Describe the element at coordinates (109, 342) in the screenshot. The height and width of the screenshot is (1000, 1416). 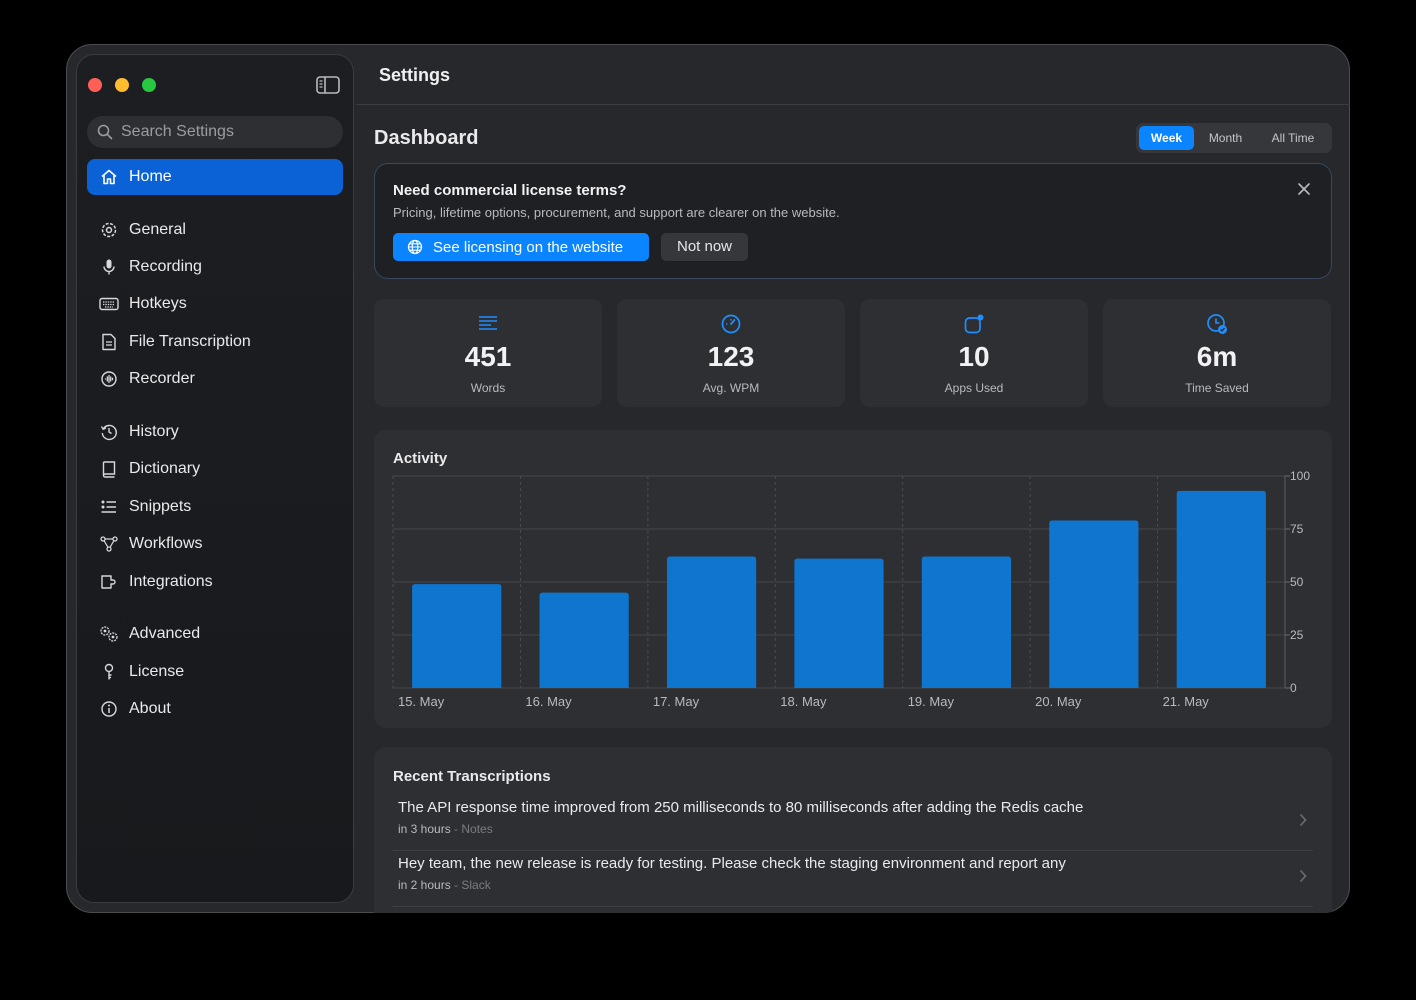
I see `document-icon` at that location.